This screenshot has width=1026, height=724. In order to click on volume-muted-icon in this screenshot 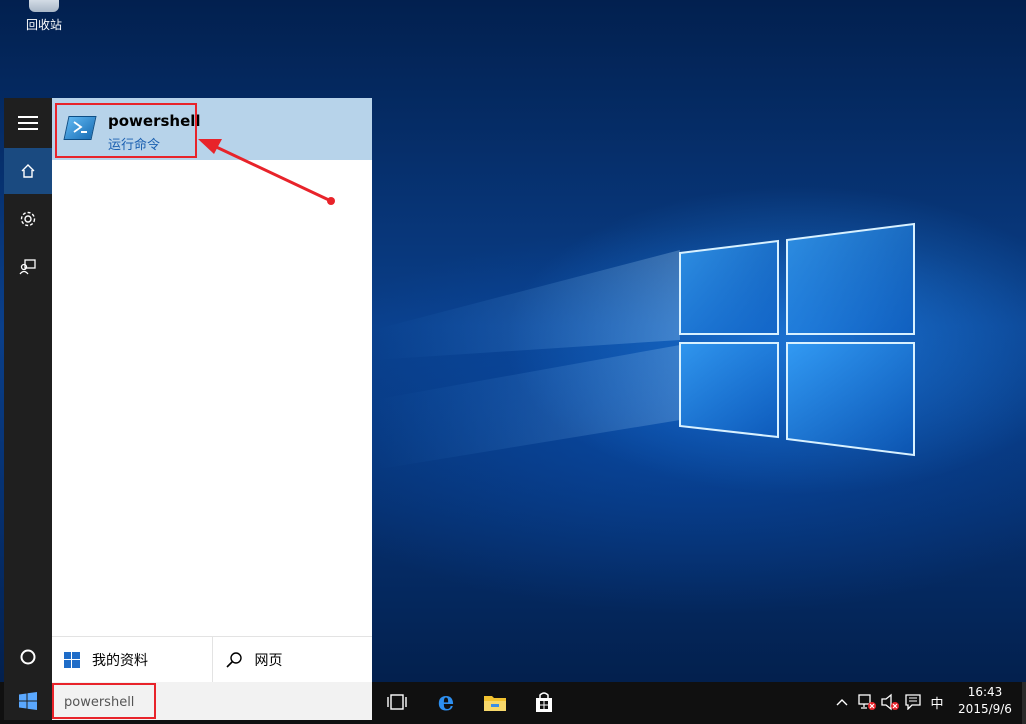, I will do `click(890, 702)`.